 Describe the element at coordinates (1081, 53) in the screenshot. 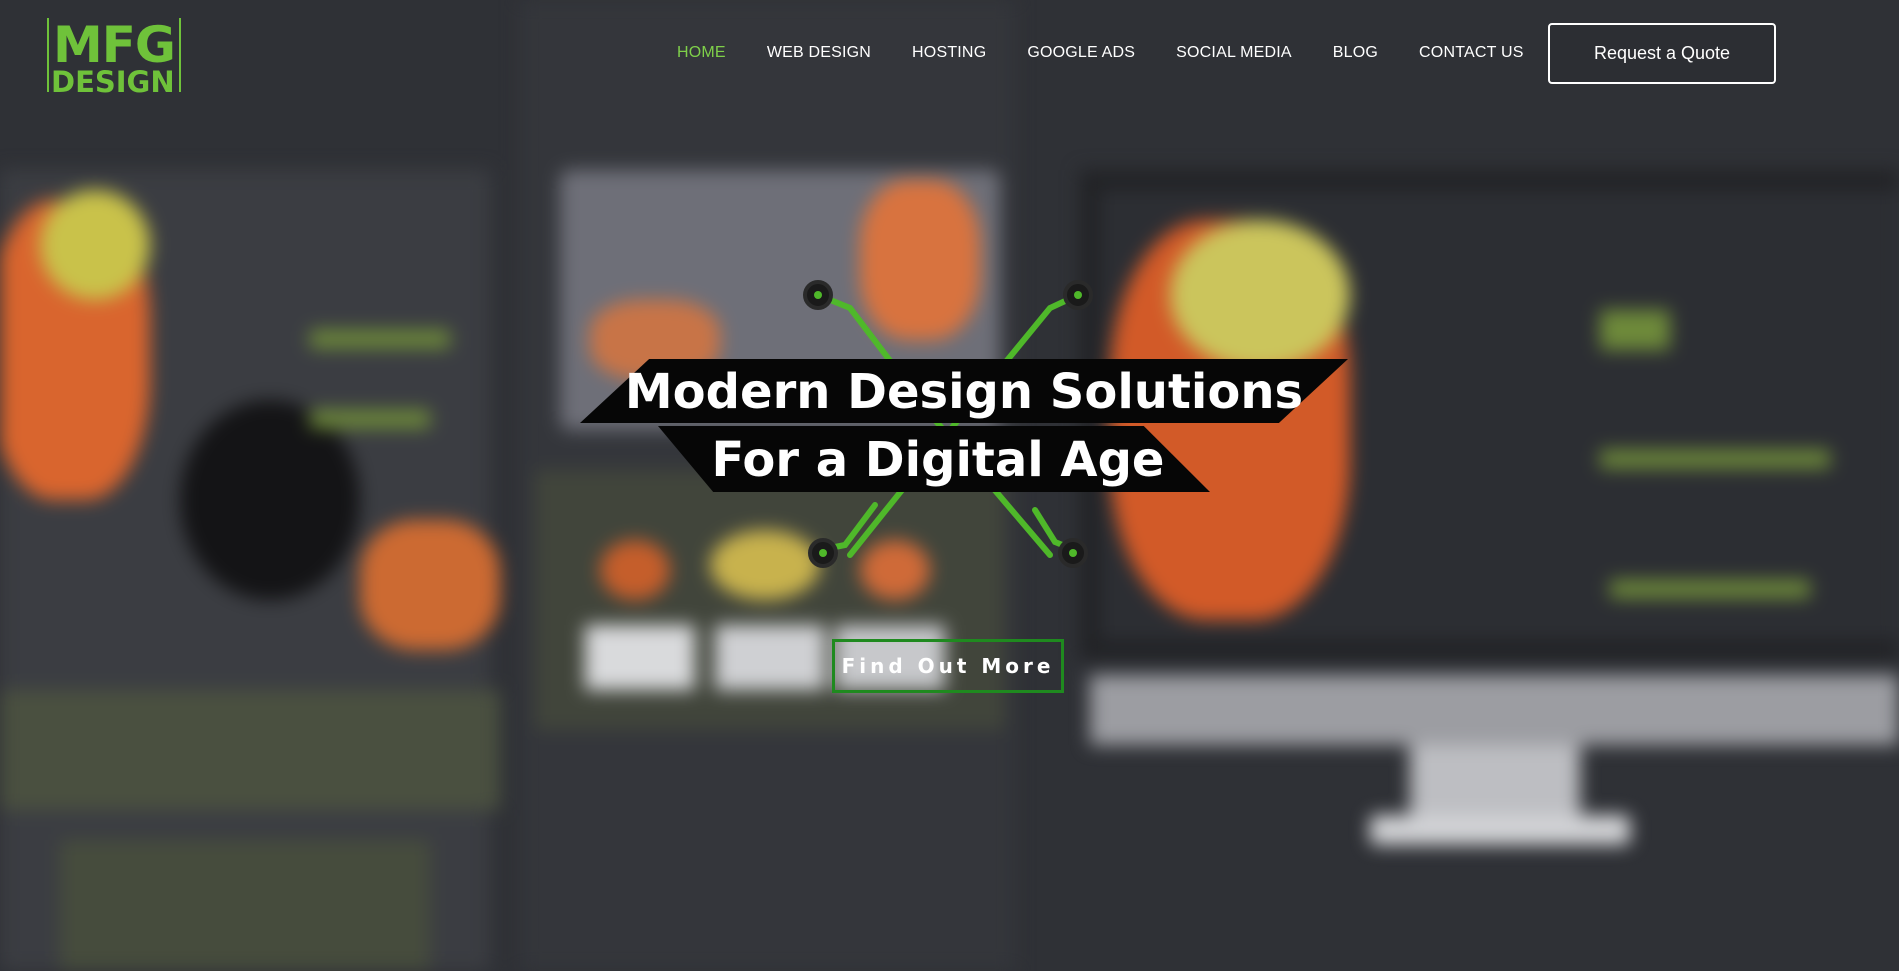

I see `nav-item-google-ads: GOOGLE ADS` at that location.